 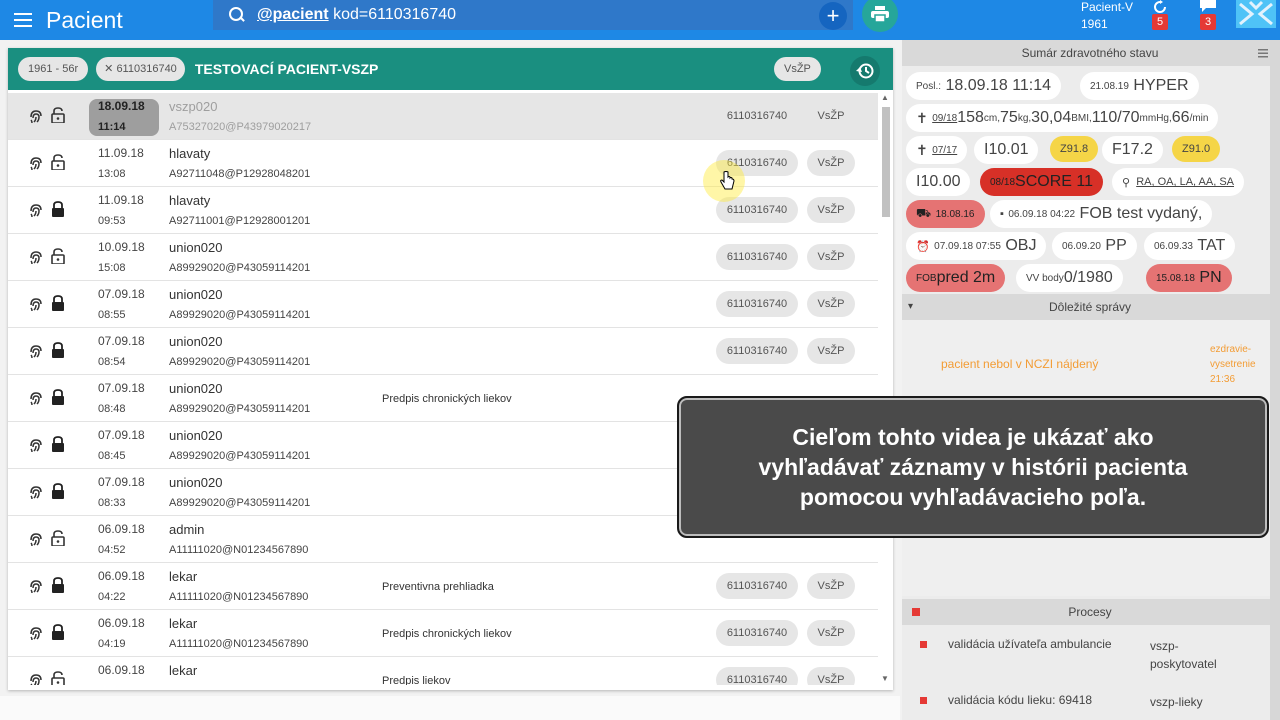 I want to click on vitals-height-unit: cm,, so click(x=992, y=118).